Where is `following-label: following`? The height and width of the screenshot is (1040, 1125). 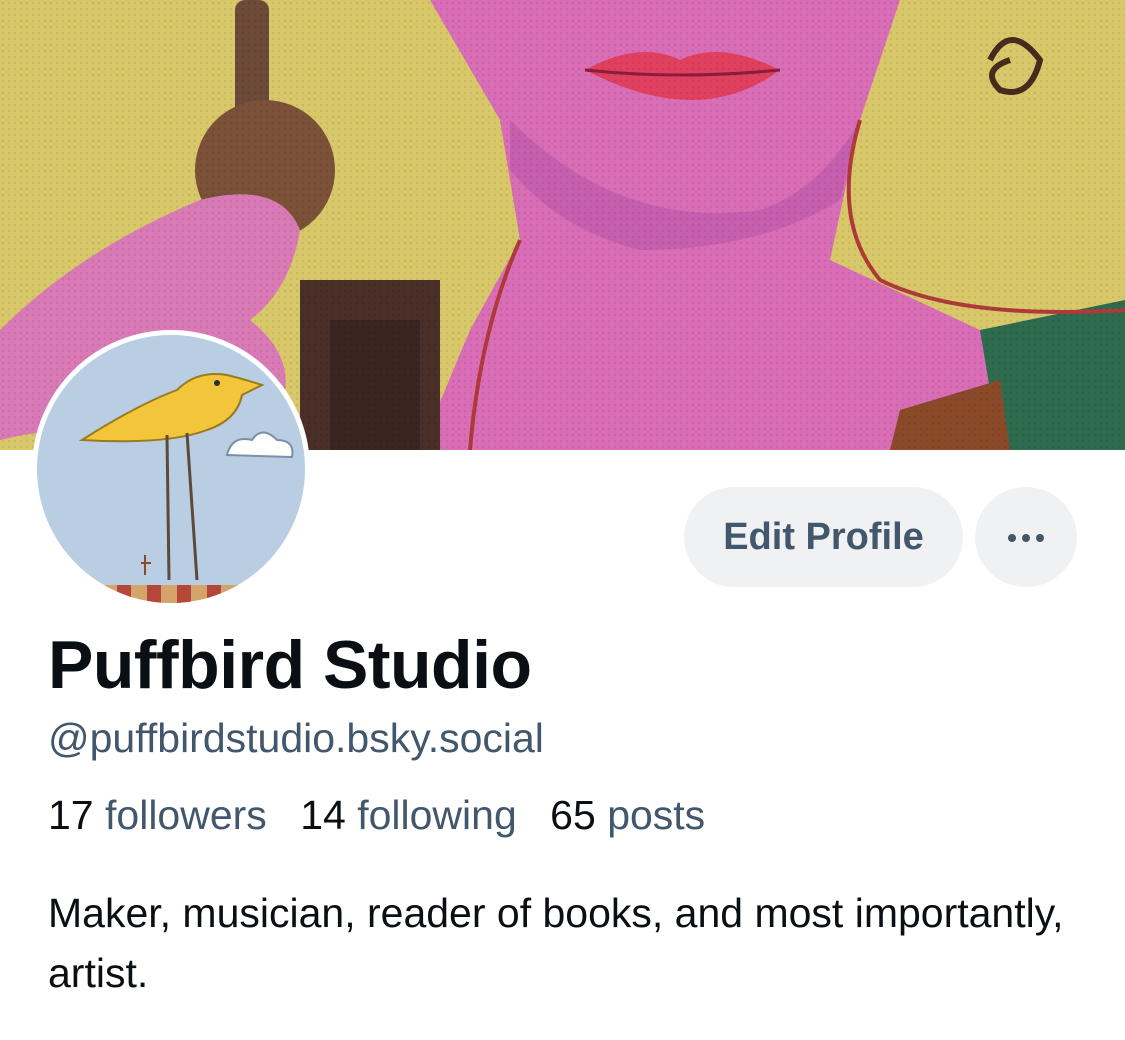 following-label: following is located at coordinates (437, 815).